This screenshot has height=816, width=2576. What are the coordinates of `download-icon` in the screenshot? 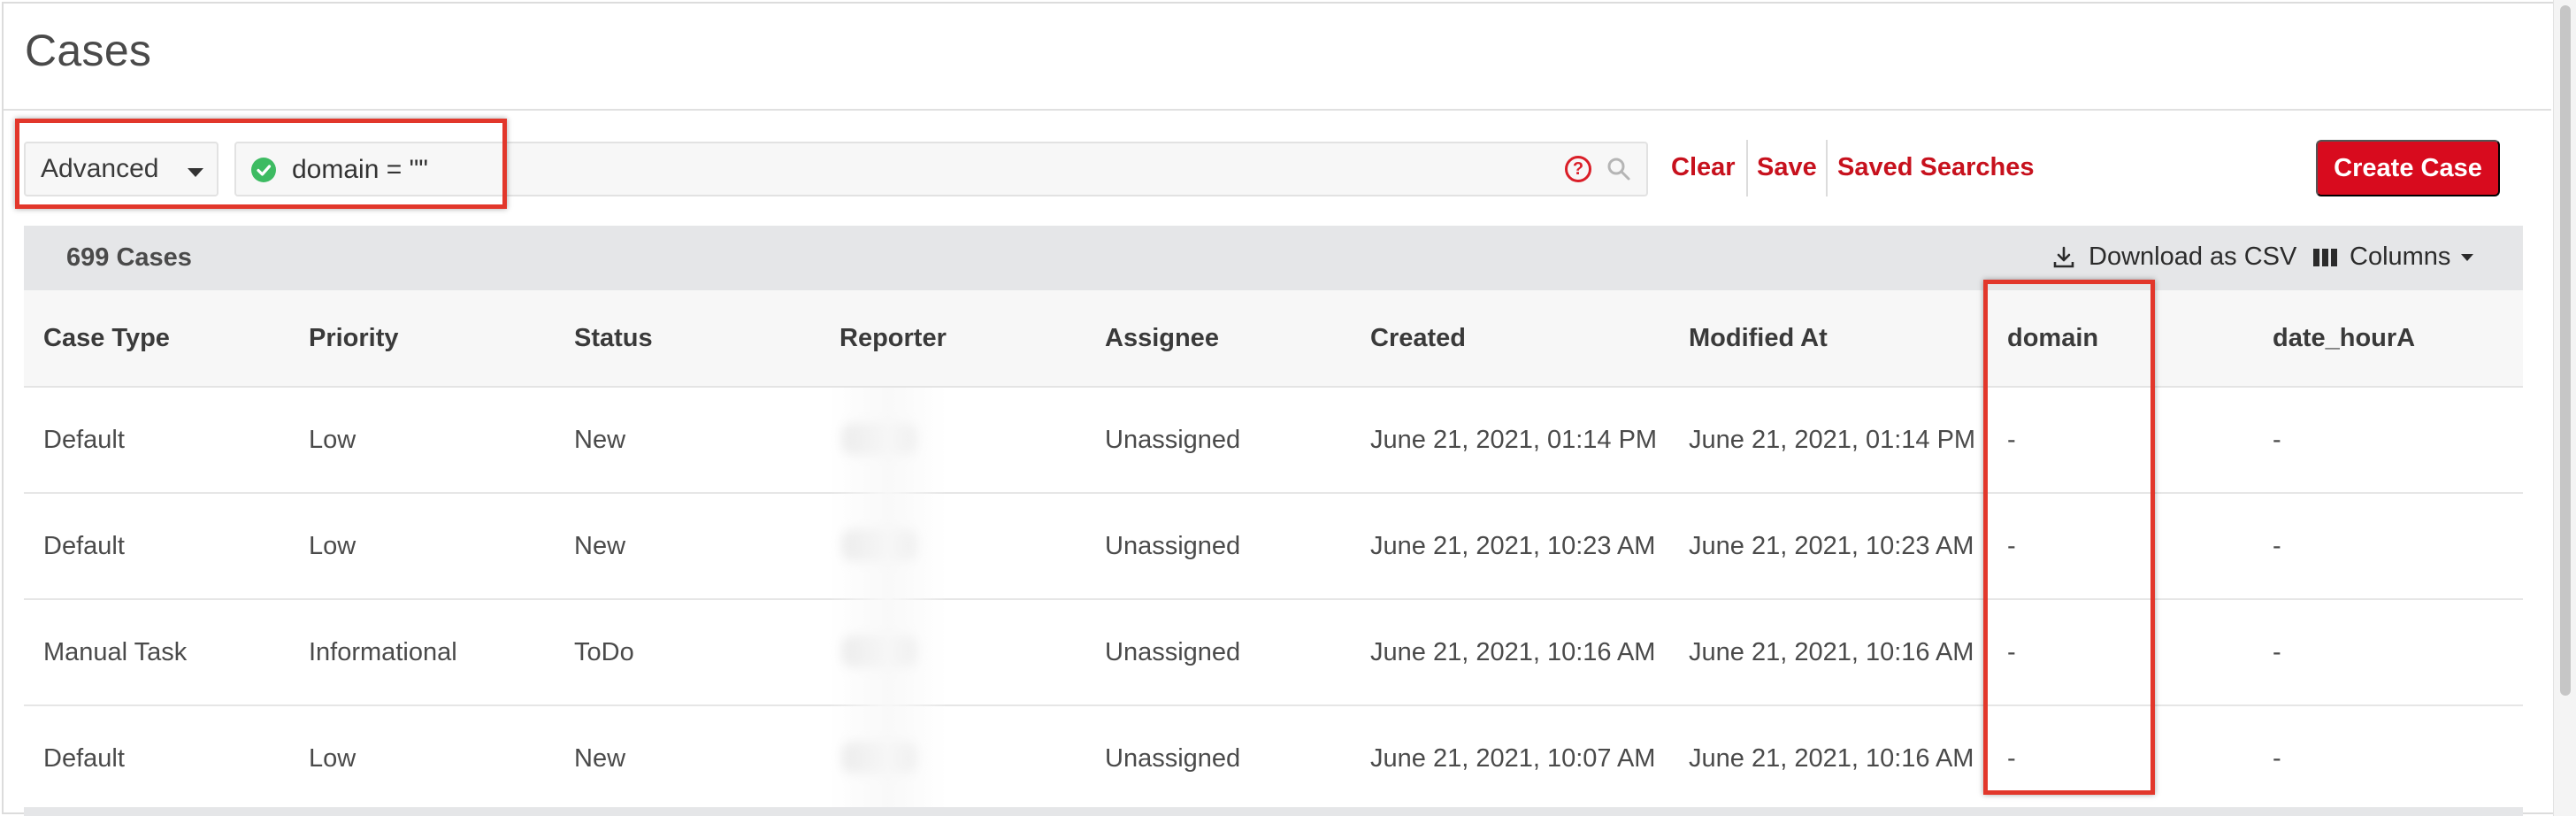 It's located at (2063, 256).